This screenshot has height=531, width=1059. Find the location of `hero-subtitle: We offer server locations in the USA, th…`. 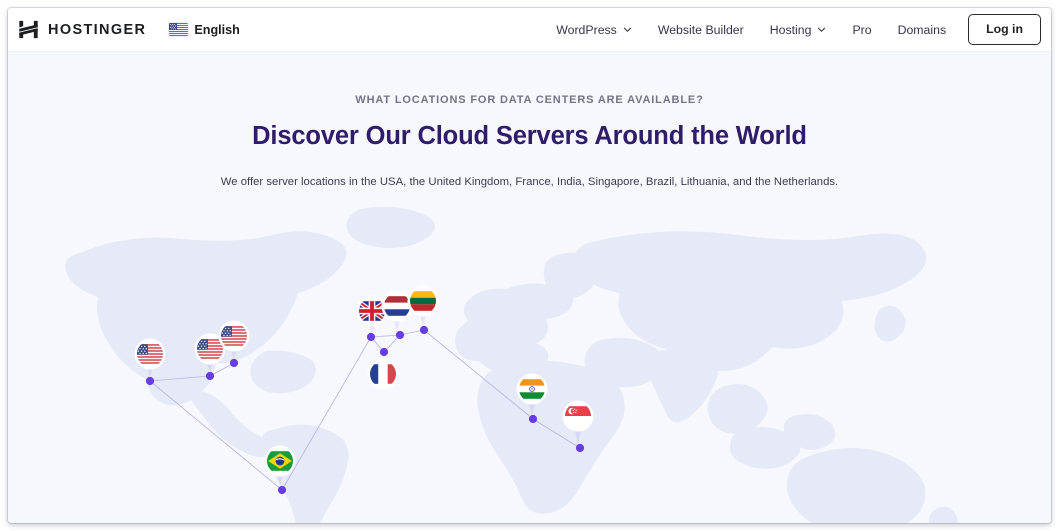

hero-subtitle: We offer server locations in the USA, th… is located at coordinates (529, 182).